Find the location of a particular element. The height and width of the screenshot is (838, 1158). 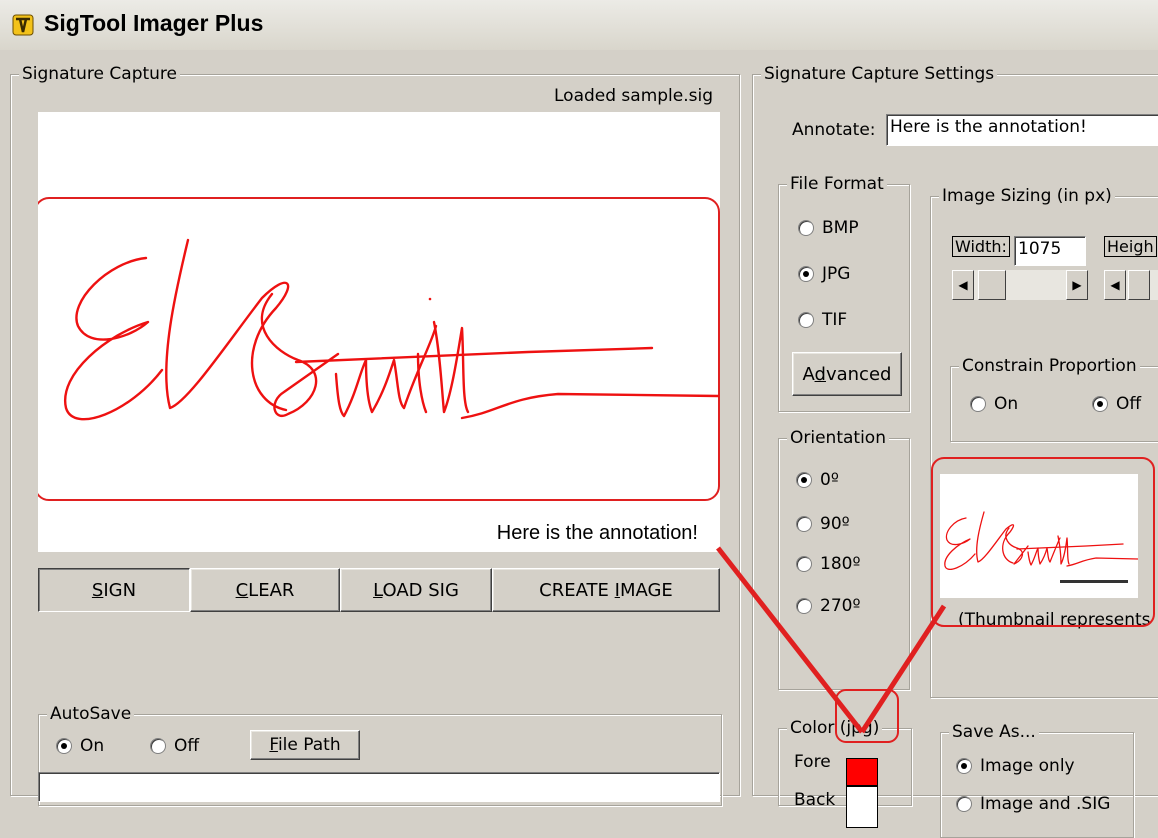

format-bmp-radio: BMP is located at coordinates (828, 228).